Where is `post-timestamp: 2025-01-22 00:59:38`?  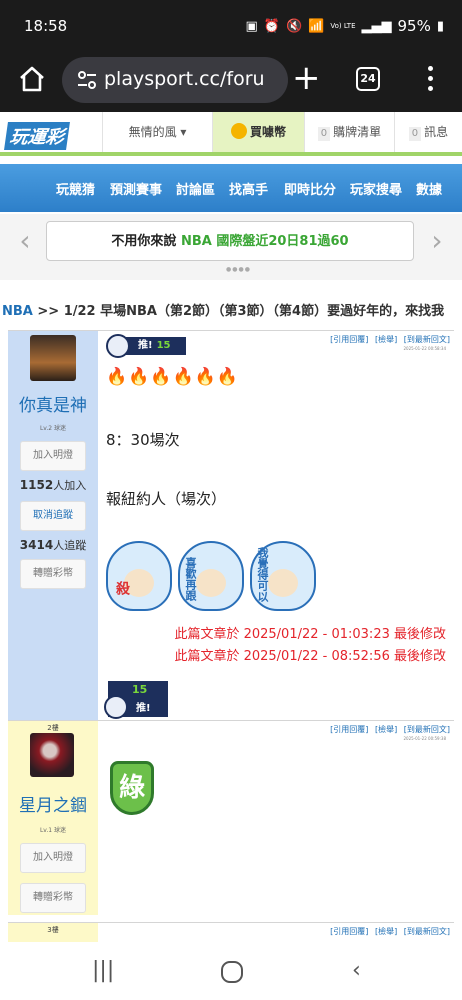
post-timestamp: 2025-01-22 00:59:38 is located at coordinates (424, 738).